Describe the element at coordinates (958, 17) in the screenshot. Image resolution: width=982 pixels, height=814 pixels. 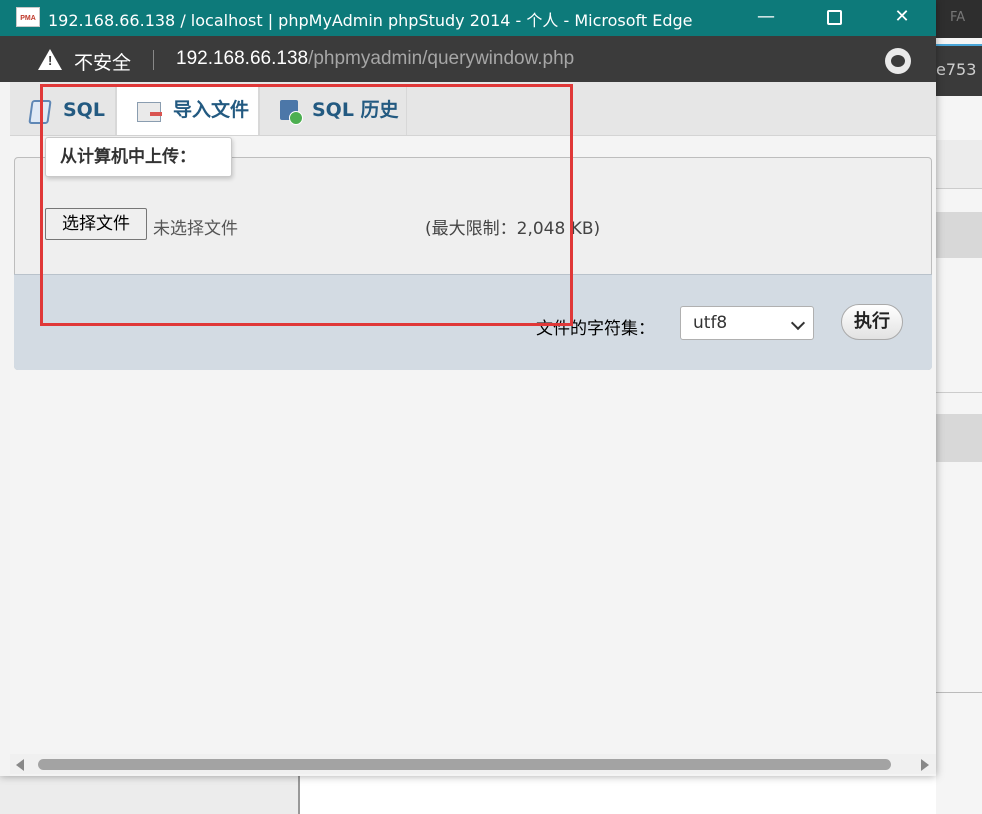
I see `background-text: FA` at that location.